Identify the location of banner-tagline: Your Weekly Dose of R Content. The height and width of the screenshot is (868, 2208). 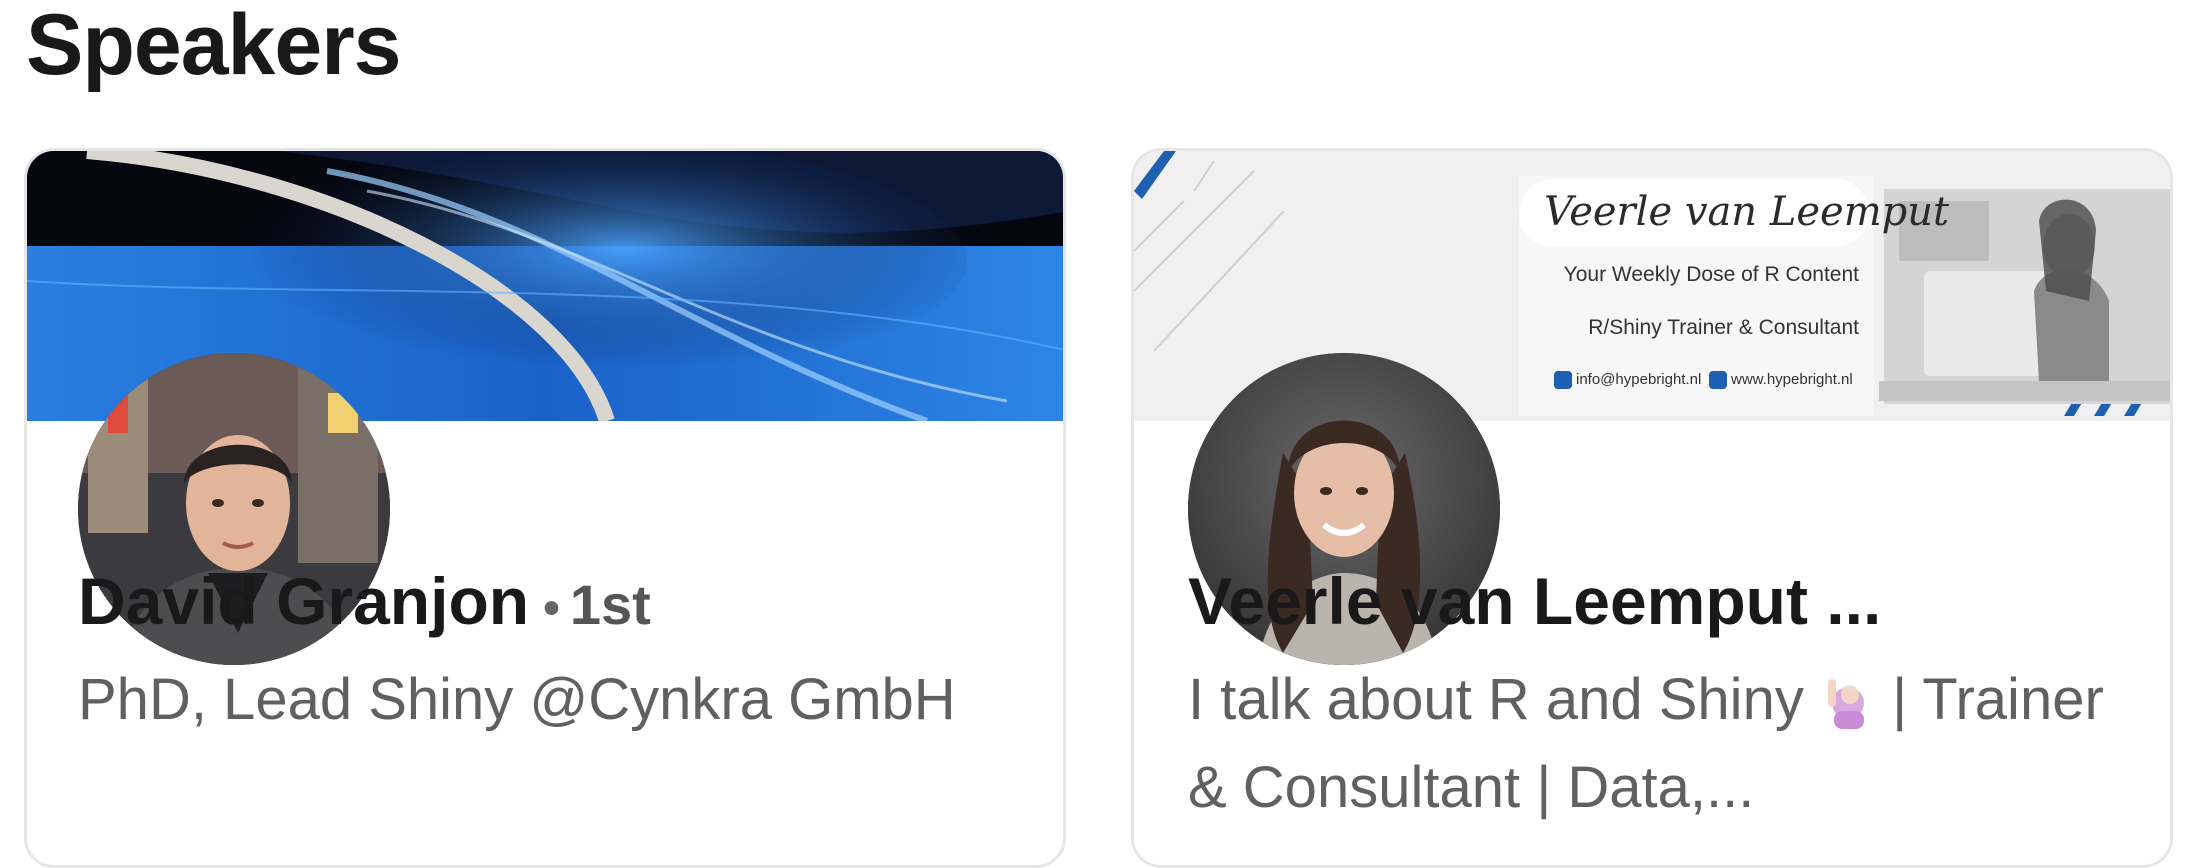
(1711, 274).